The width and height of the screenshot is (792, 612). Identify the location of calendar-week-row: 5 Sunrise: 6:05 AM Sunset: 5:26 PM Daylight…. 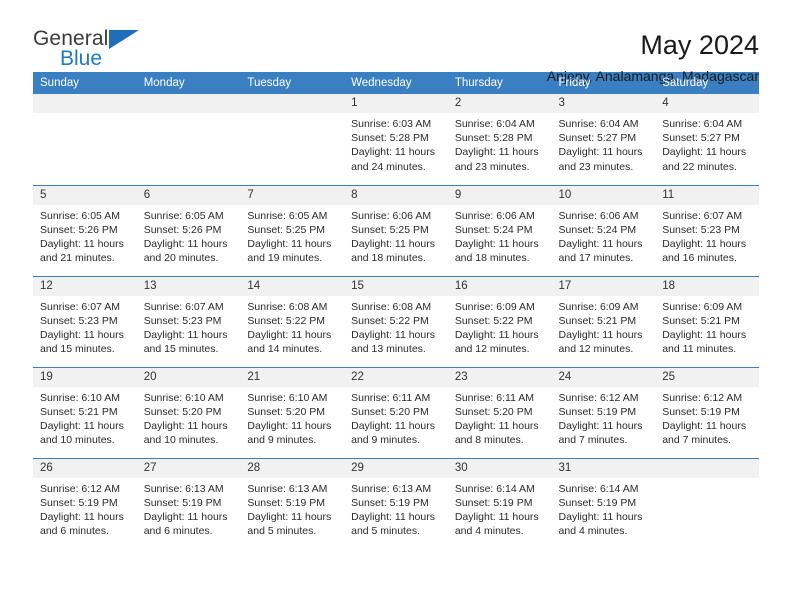
(396, 230).